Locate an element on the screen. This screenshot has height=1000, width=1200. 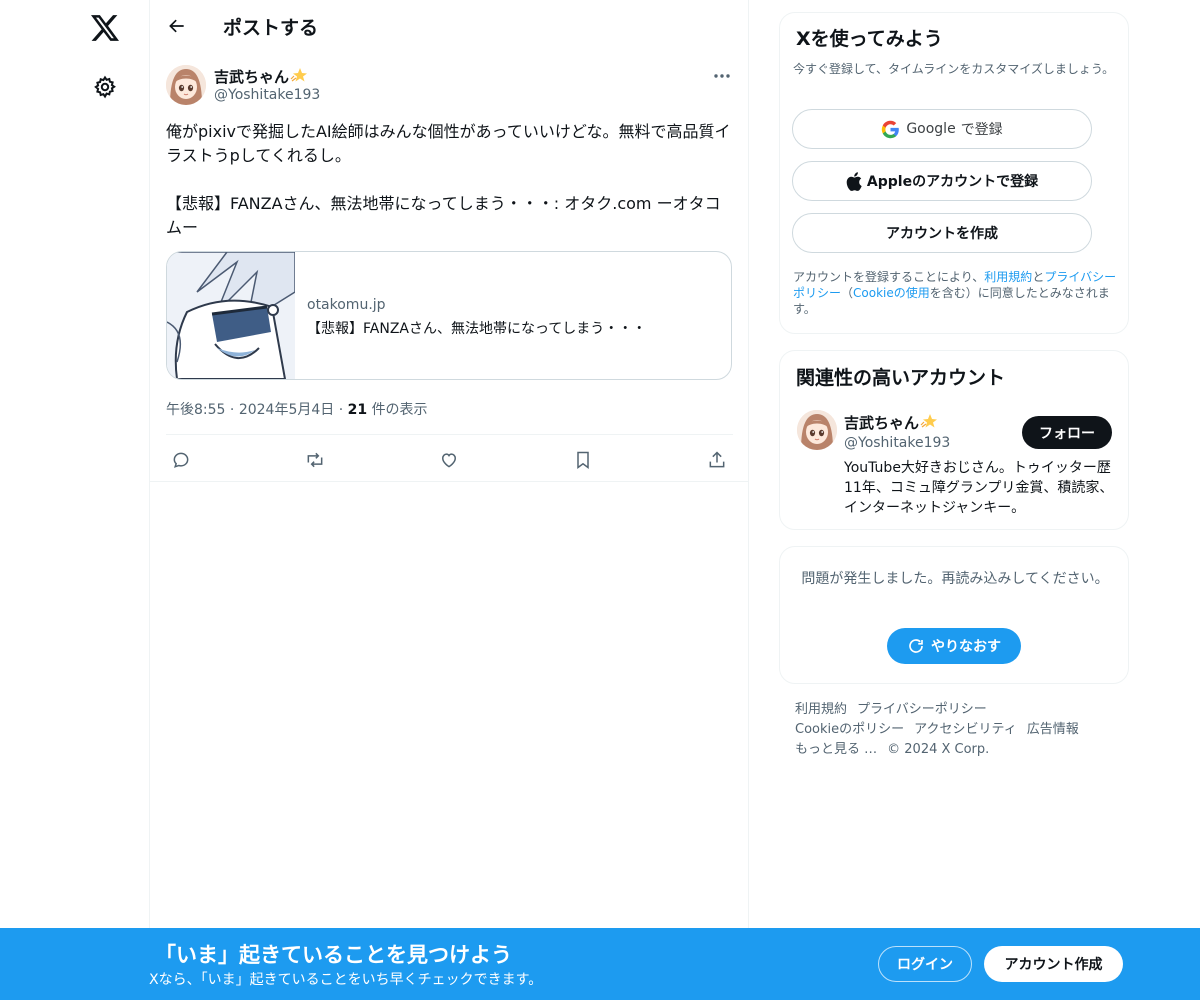
refresh-icon is located at coordinates (916, 646).